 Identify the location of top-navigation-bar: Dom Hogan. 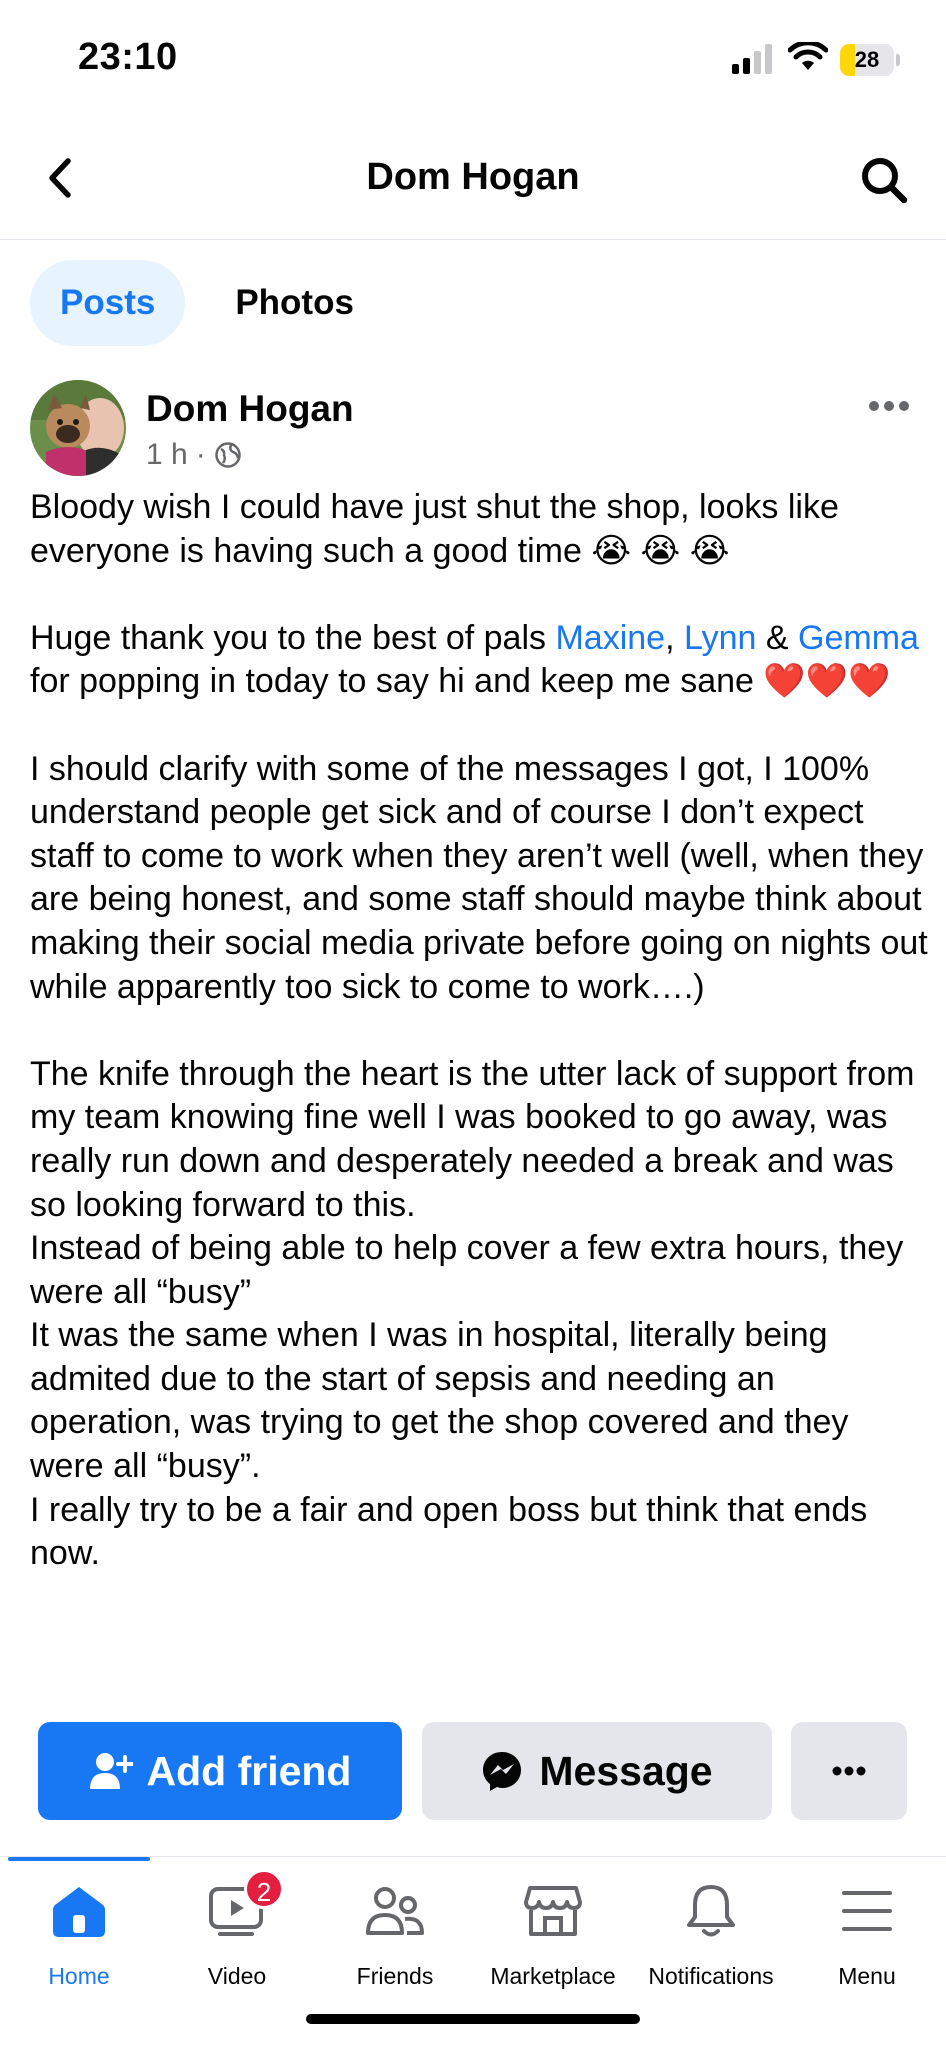
(473, 180).